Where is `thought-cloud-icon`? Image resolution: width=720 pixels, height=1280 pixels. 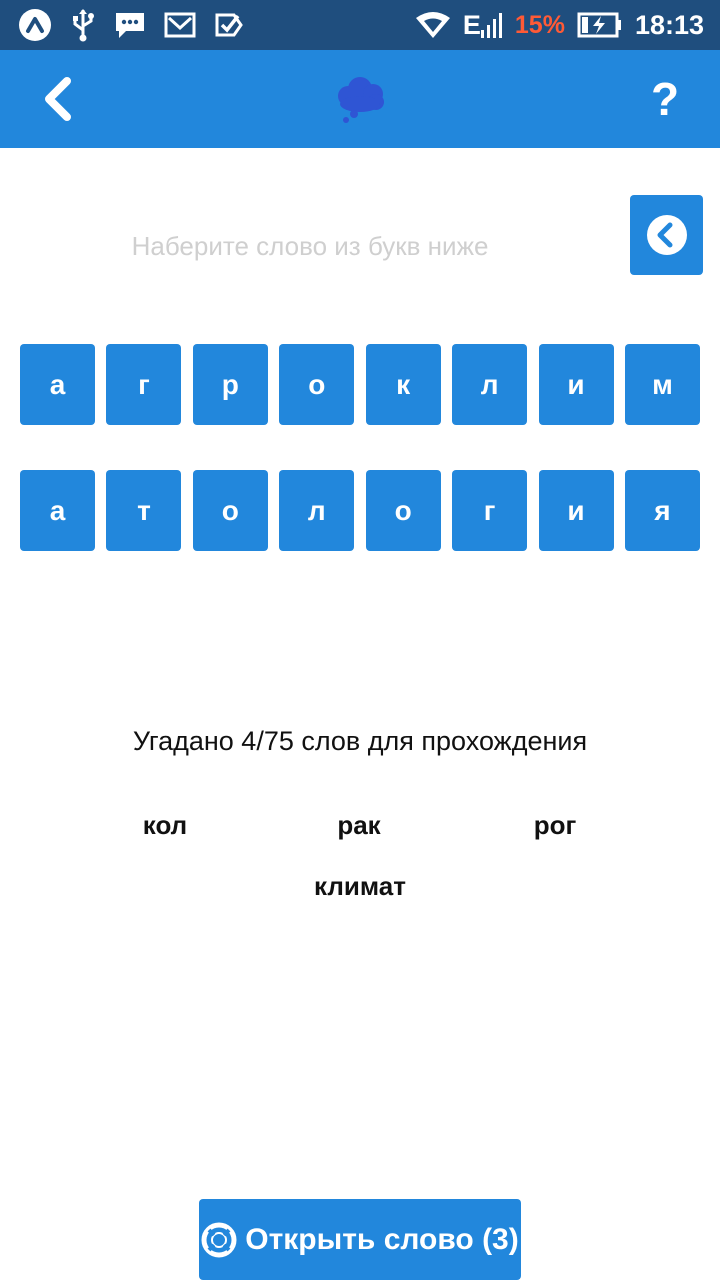 thought-cloud-icon is located at coordinates (361, 100).